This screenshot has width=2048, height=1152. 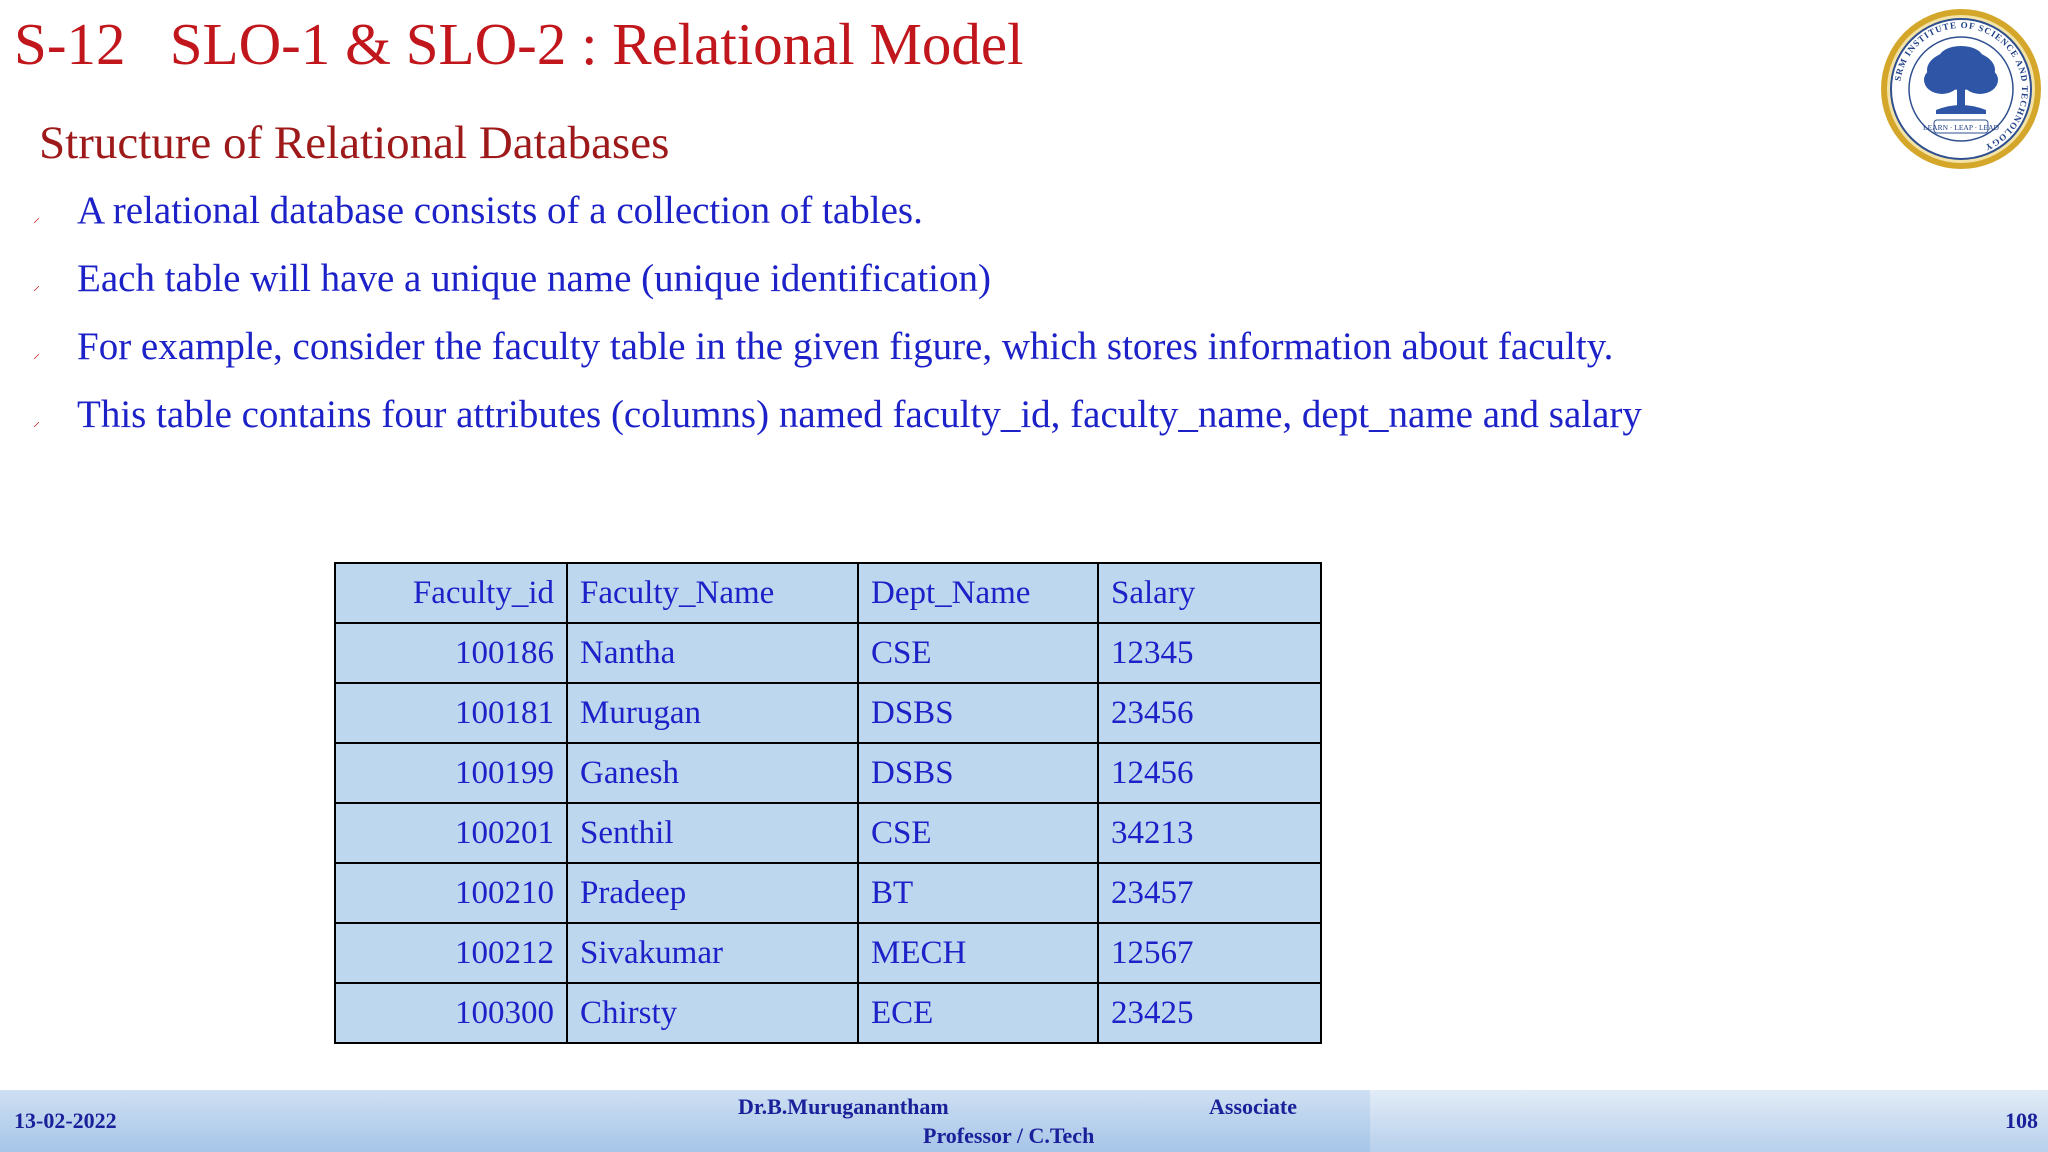 I want to click on cell-faculty-name: Pradeep, so click(x=712, y=893).